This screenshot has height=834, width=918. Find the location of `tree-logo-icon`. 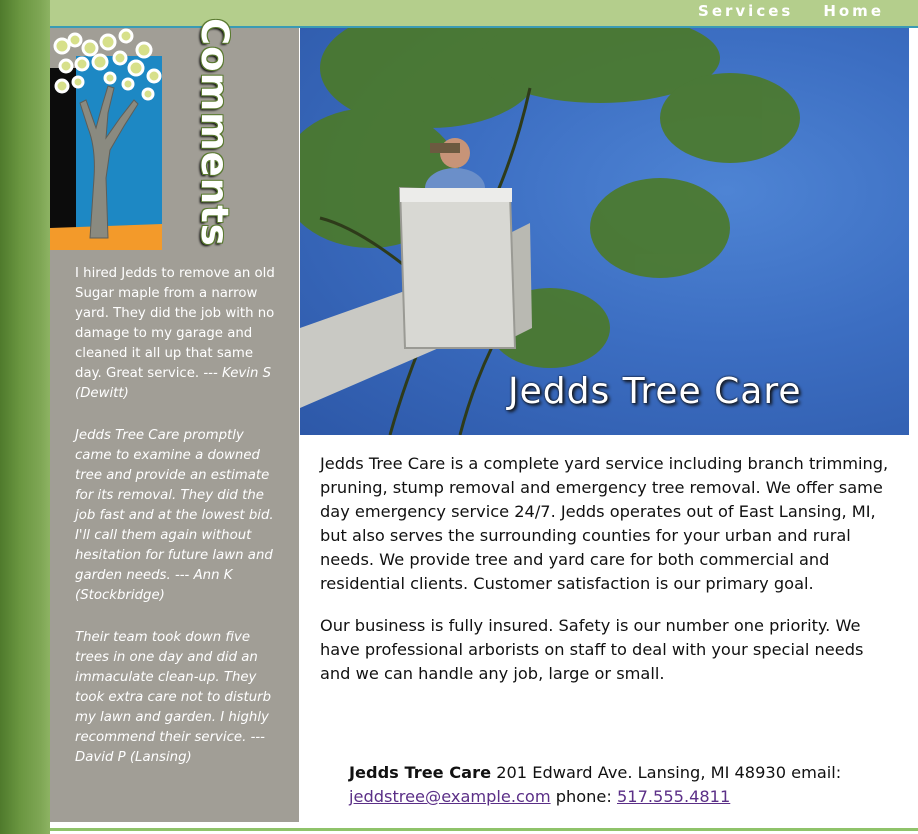

tree-logo-icon is located at coordinates (106, 139).